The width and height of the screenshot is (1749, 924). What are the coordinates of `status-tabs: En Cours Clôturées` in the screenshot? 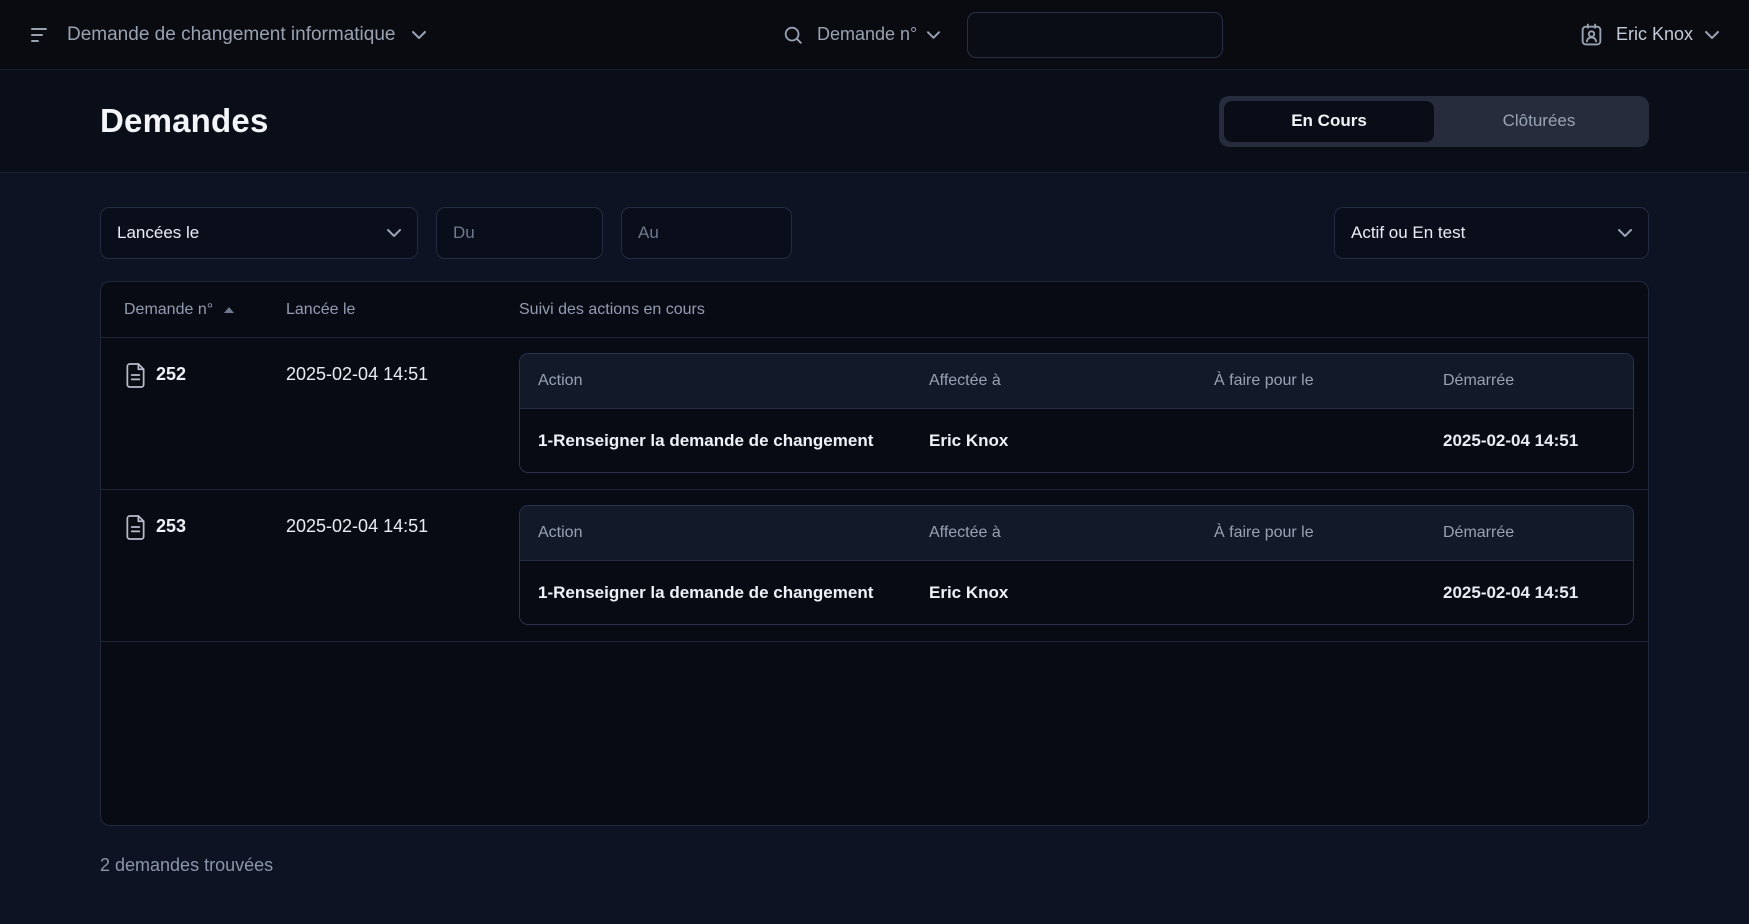 It's located at (1434, 121).